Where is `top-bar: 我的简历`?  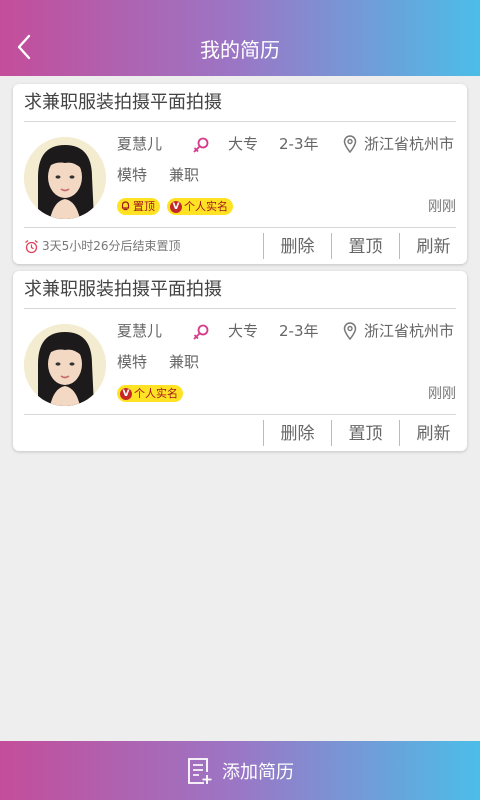 top-bar: 我的简历 is located at coordinates (240, 38).